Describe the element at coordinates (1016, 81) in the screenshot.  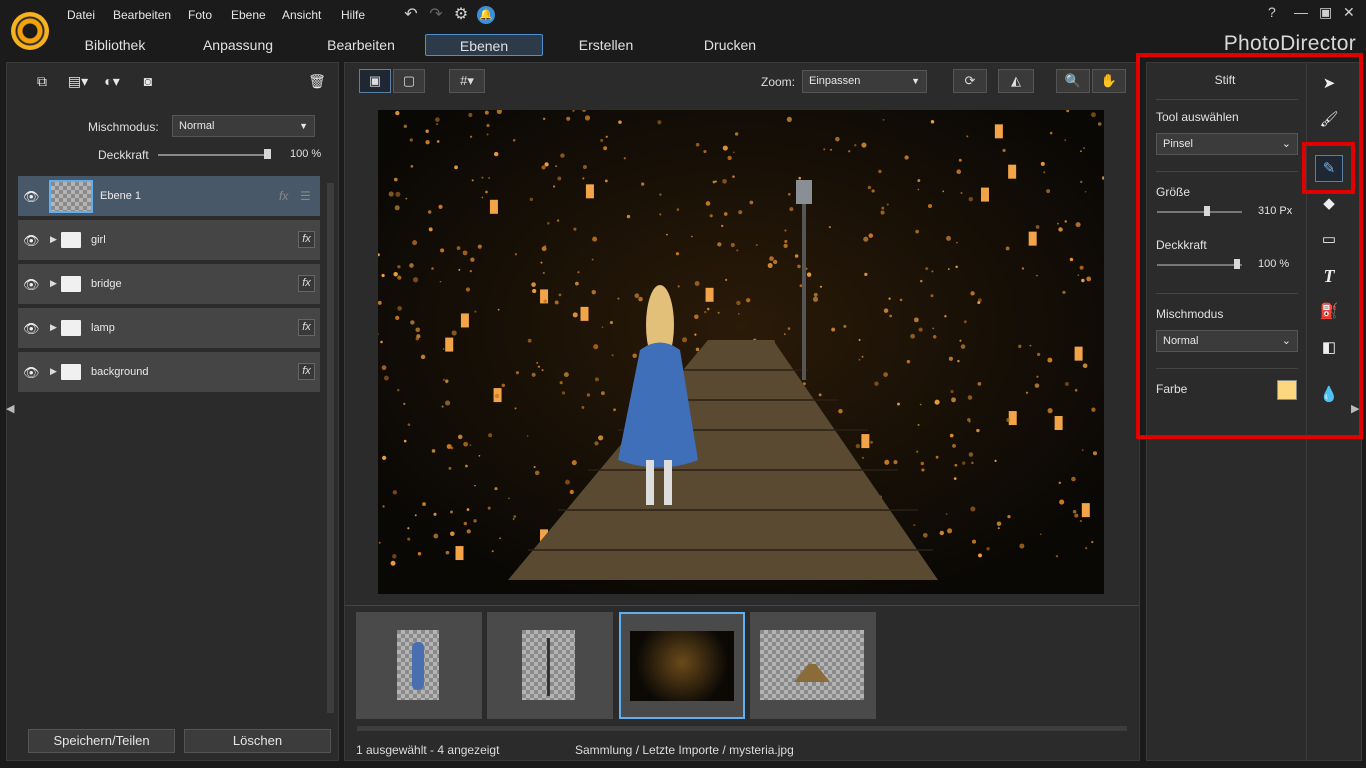
I see `flip-icon: ◭` at that location.